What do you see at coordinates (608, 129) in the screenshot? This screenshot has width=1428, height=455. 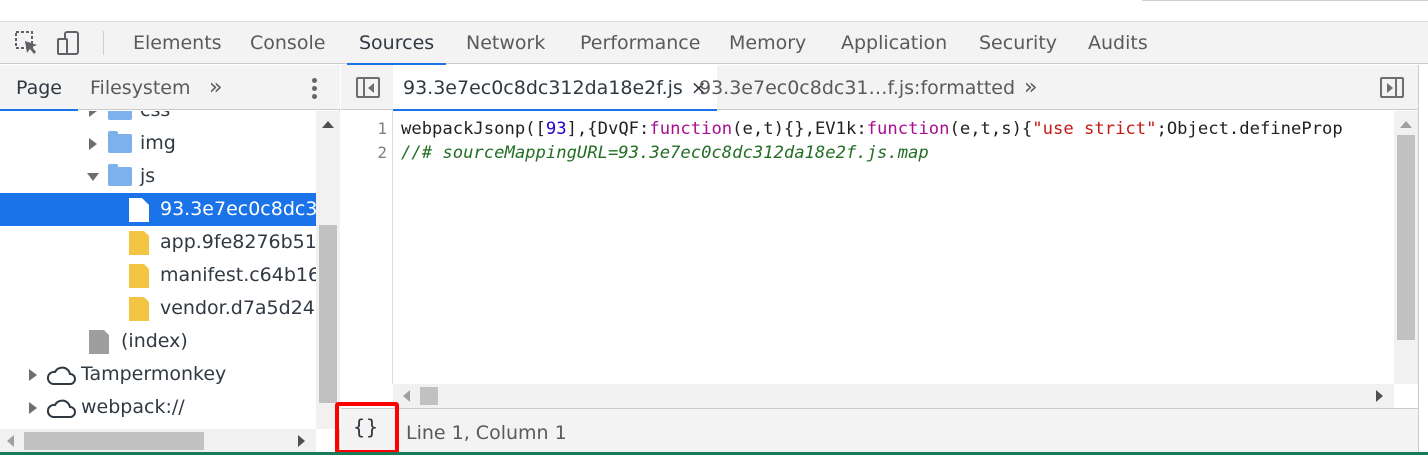 I see `code-token: ],{DvQF:` at bounding box center [608, 129].